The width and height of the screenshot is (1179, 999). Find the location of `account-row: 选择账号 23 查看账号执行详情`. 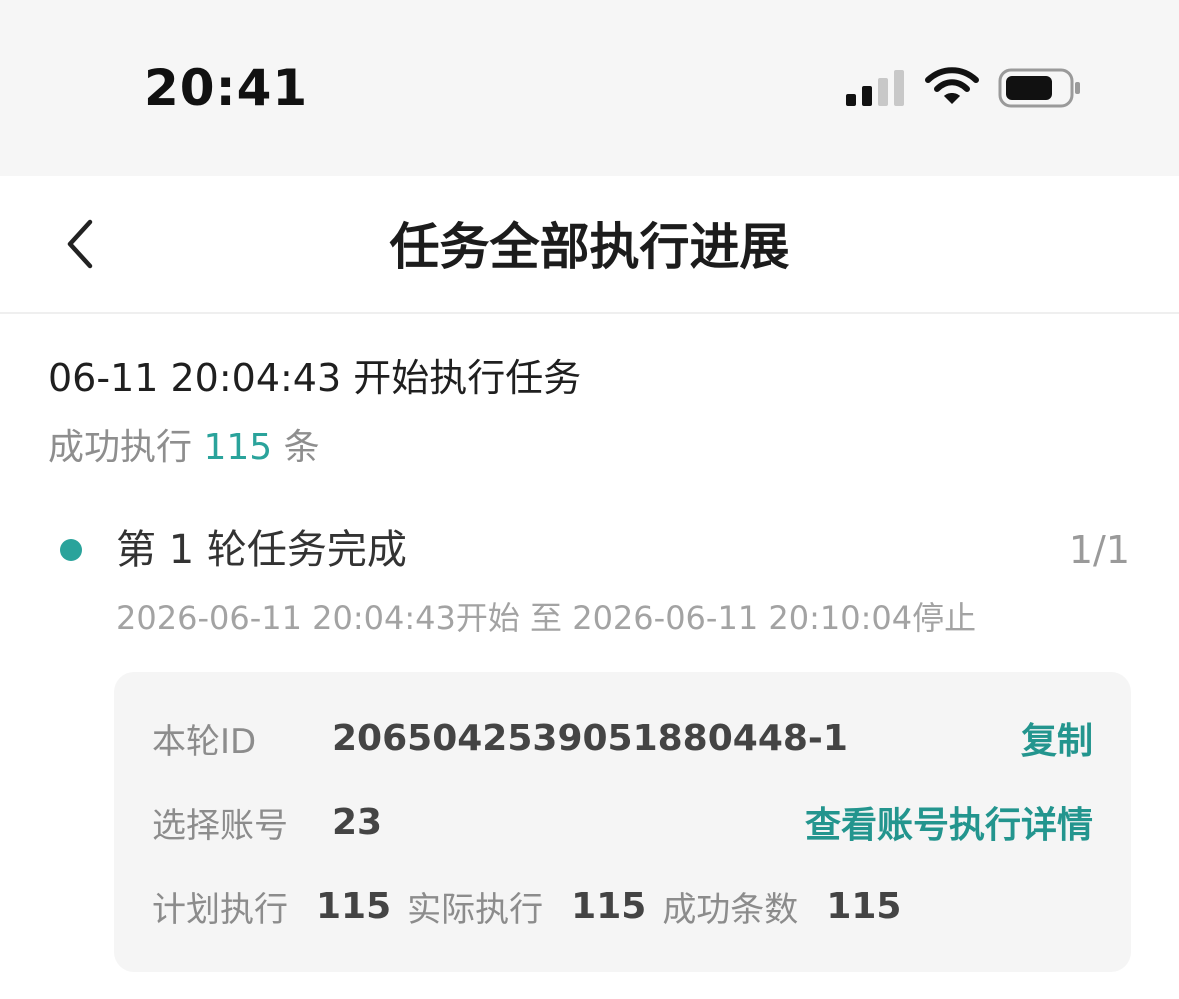

account-row: 选择账号 23 查看账号执行详情 is located at coordinates (622, 822).